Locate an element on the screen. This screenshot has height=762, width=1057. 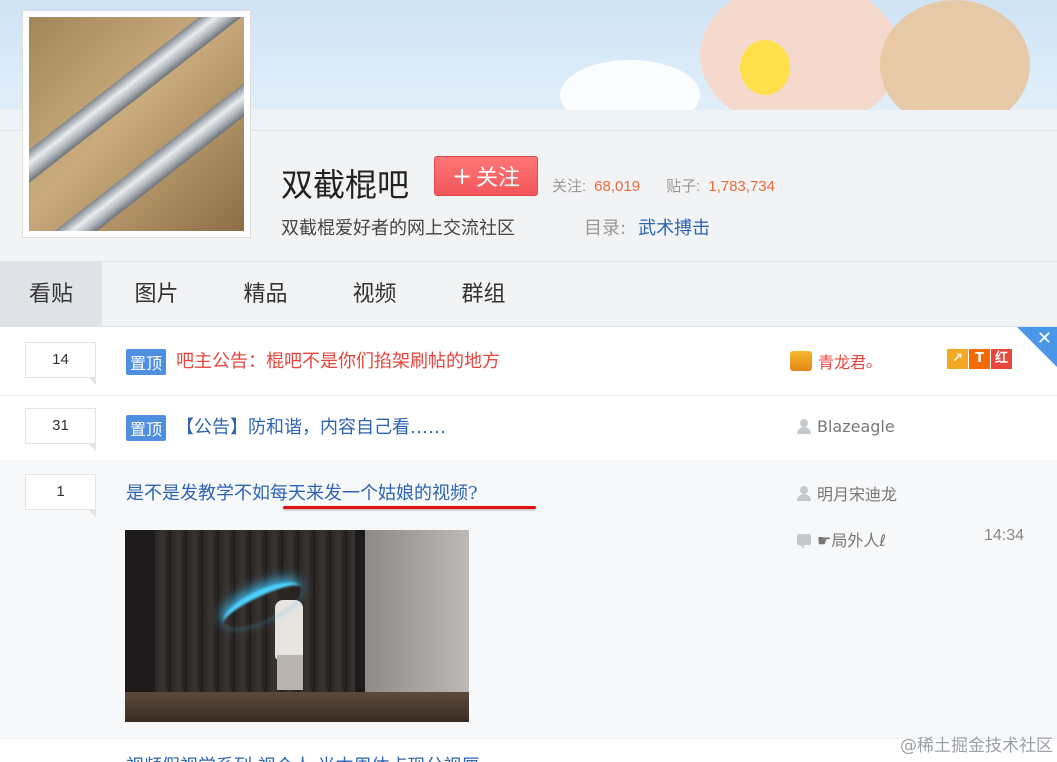
forum-tabs: 看贴 图片 精品 视频 群组 is located at coordinates (528, 294).